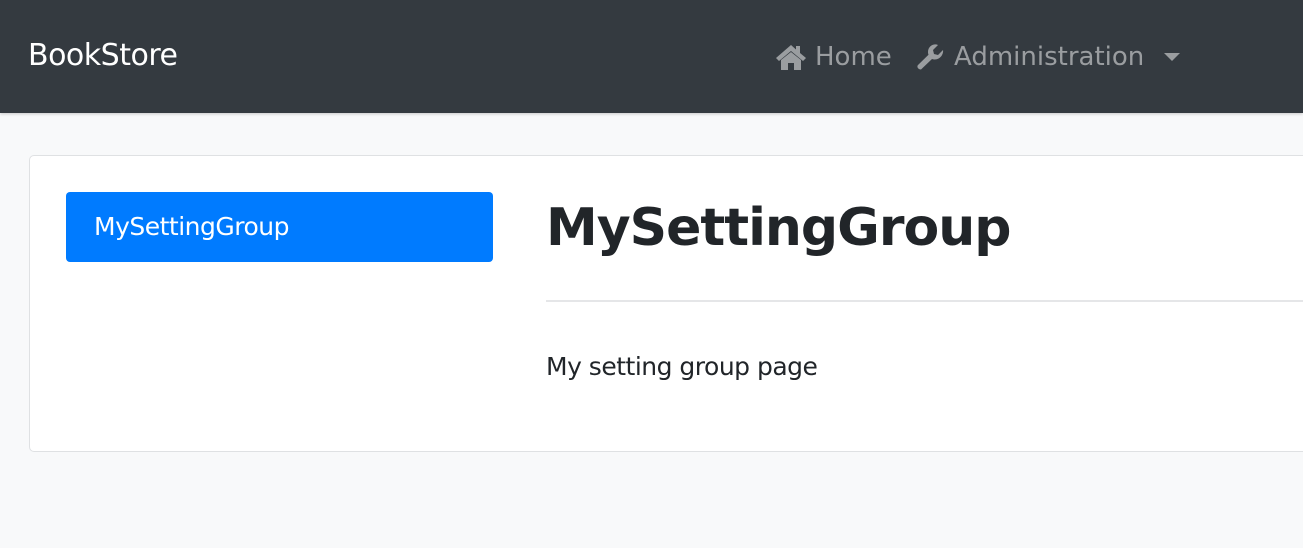  I want to click on page-title: MySettingGroup, so click(778, 228).